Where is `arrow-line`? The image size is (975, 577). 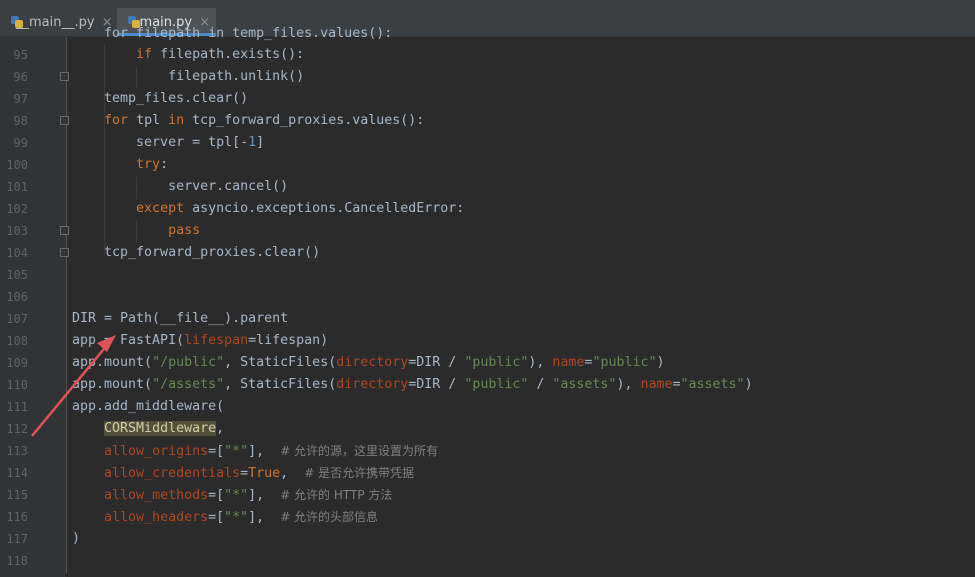 arrow-line is located at coordinates (70, 390).